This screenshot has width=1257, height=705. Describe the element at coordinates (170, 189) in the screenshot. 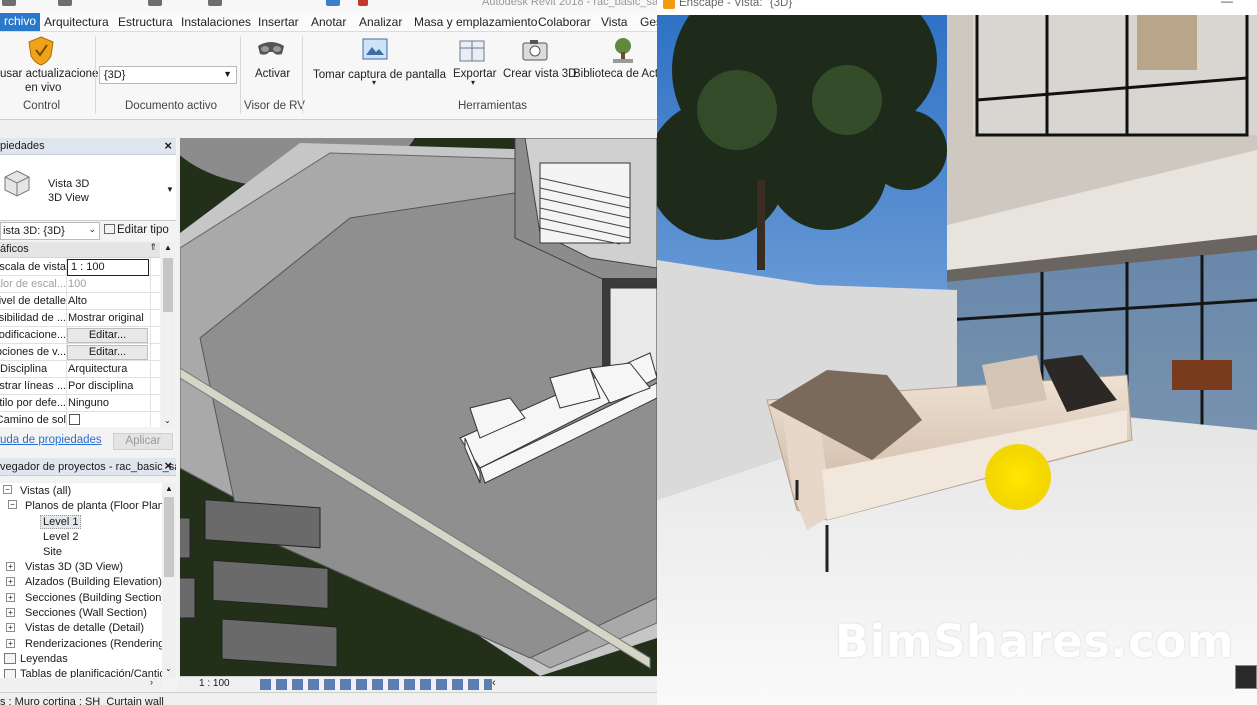

I see `chevron-down-icon: ▼` at that location.